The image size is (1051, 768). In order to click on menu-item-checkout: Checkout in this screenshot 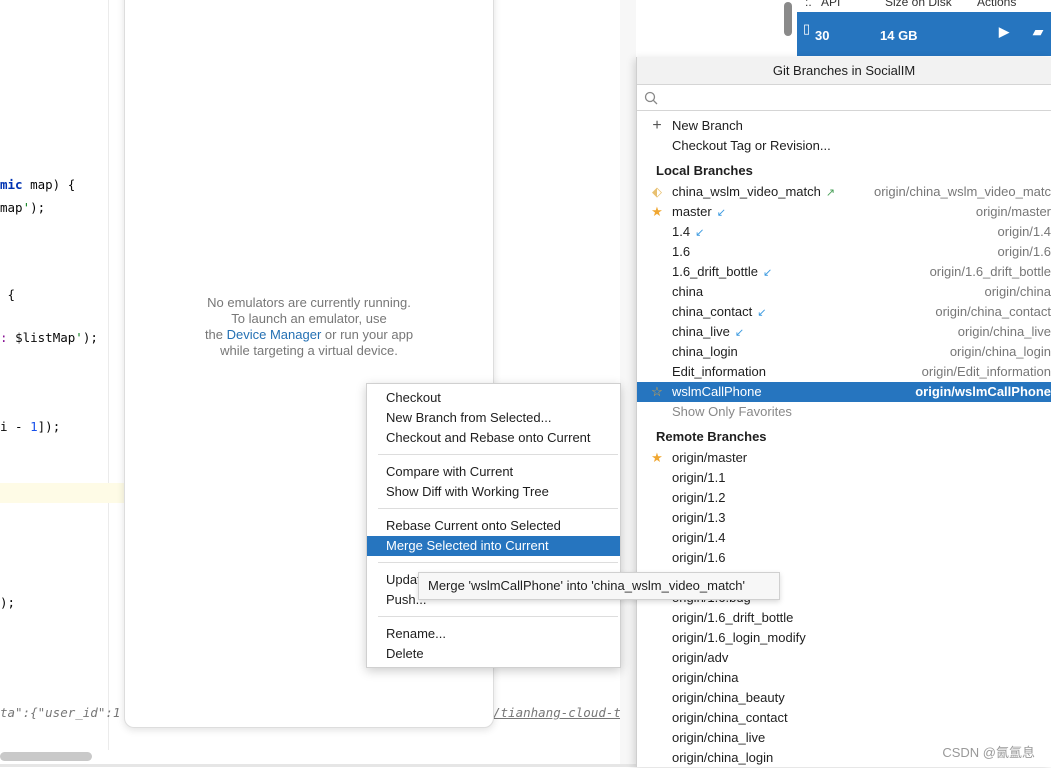, I will do `click(493, 398)`.